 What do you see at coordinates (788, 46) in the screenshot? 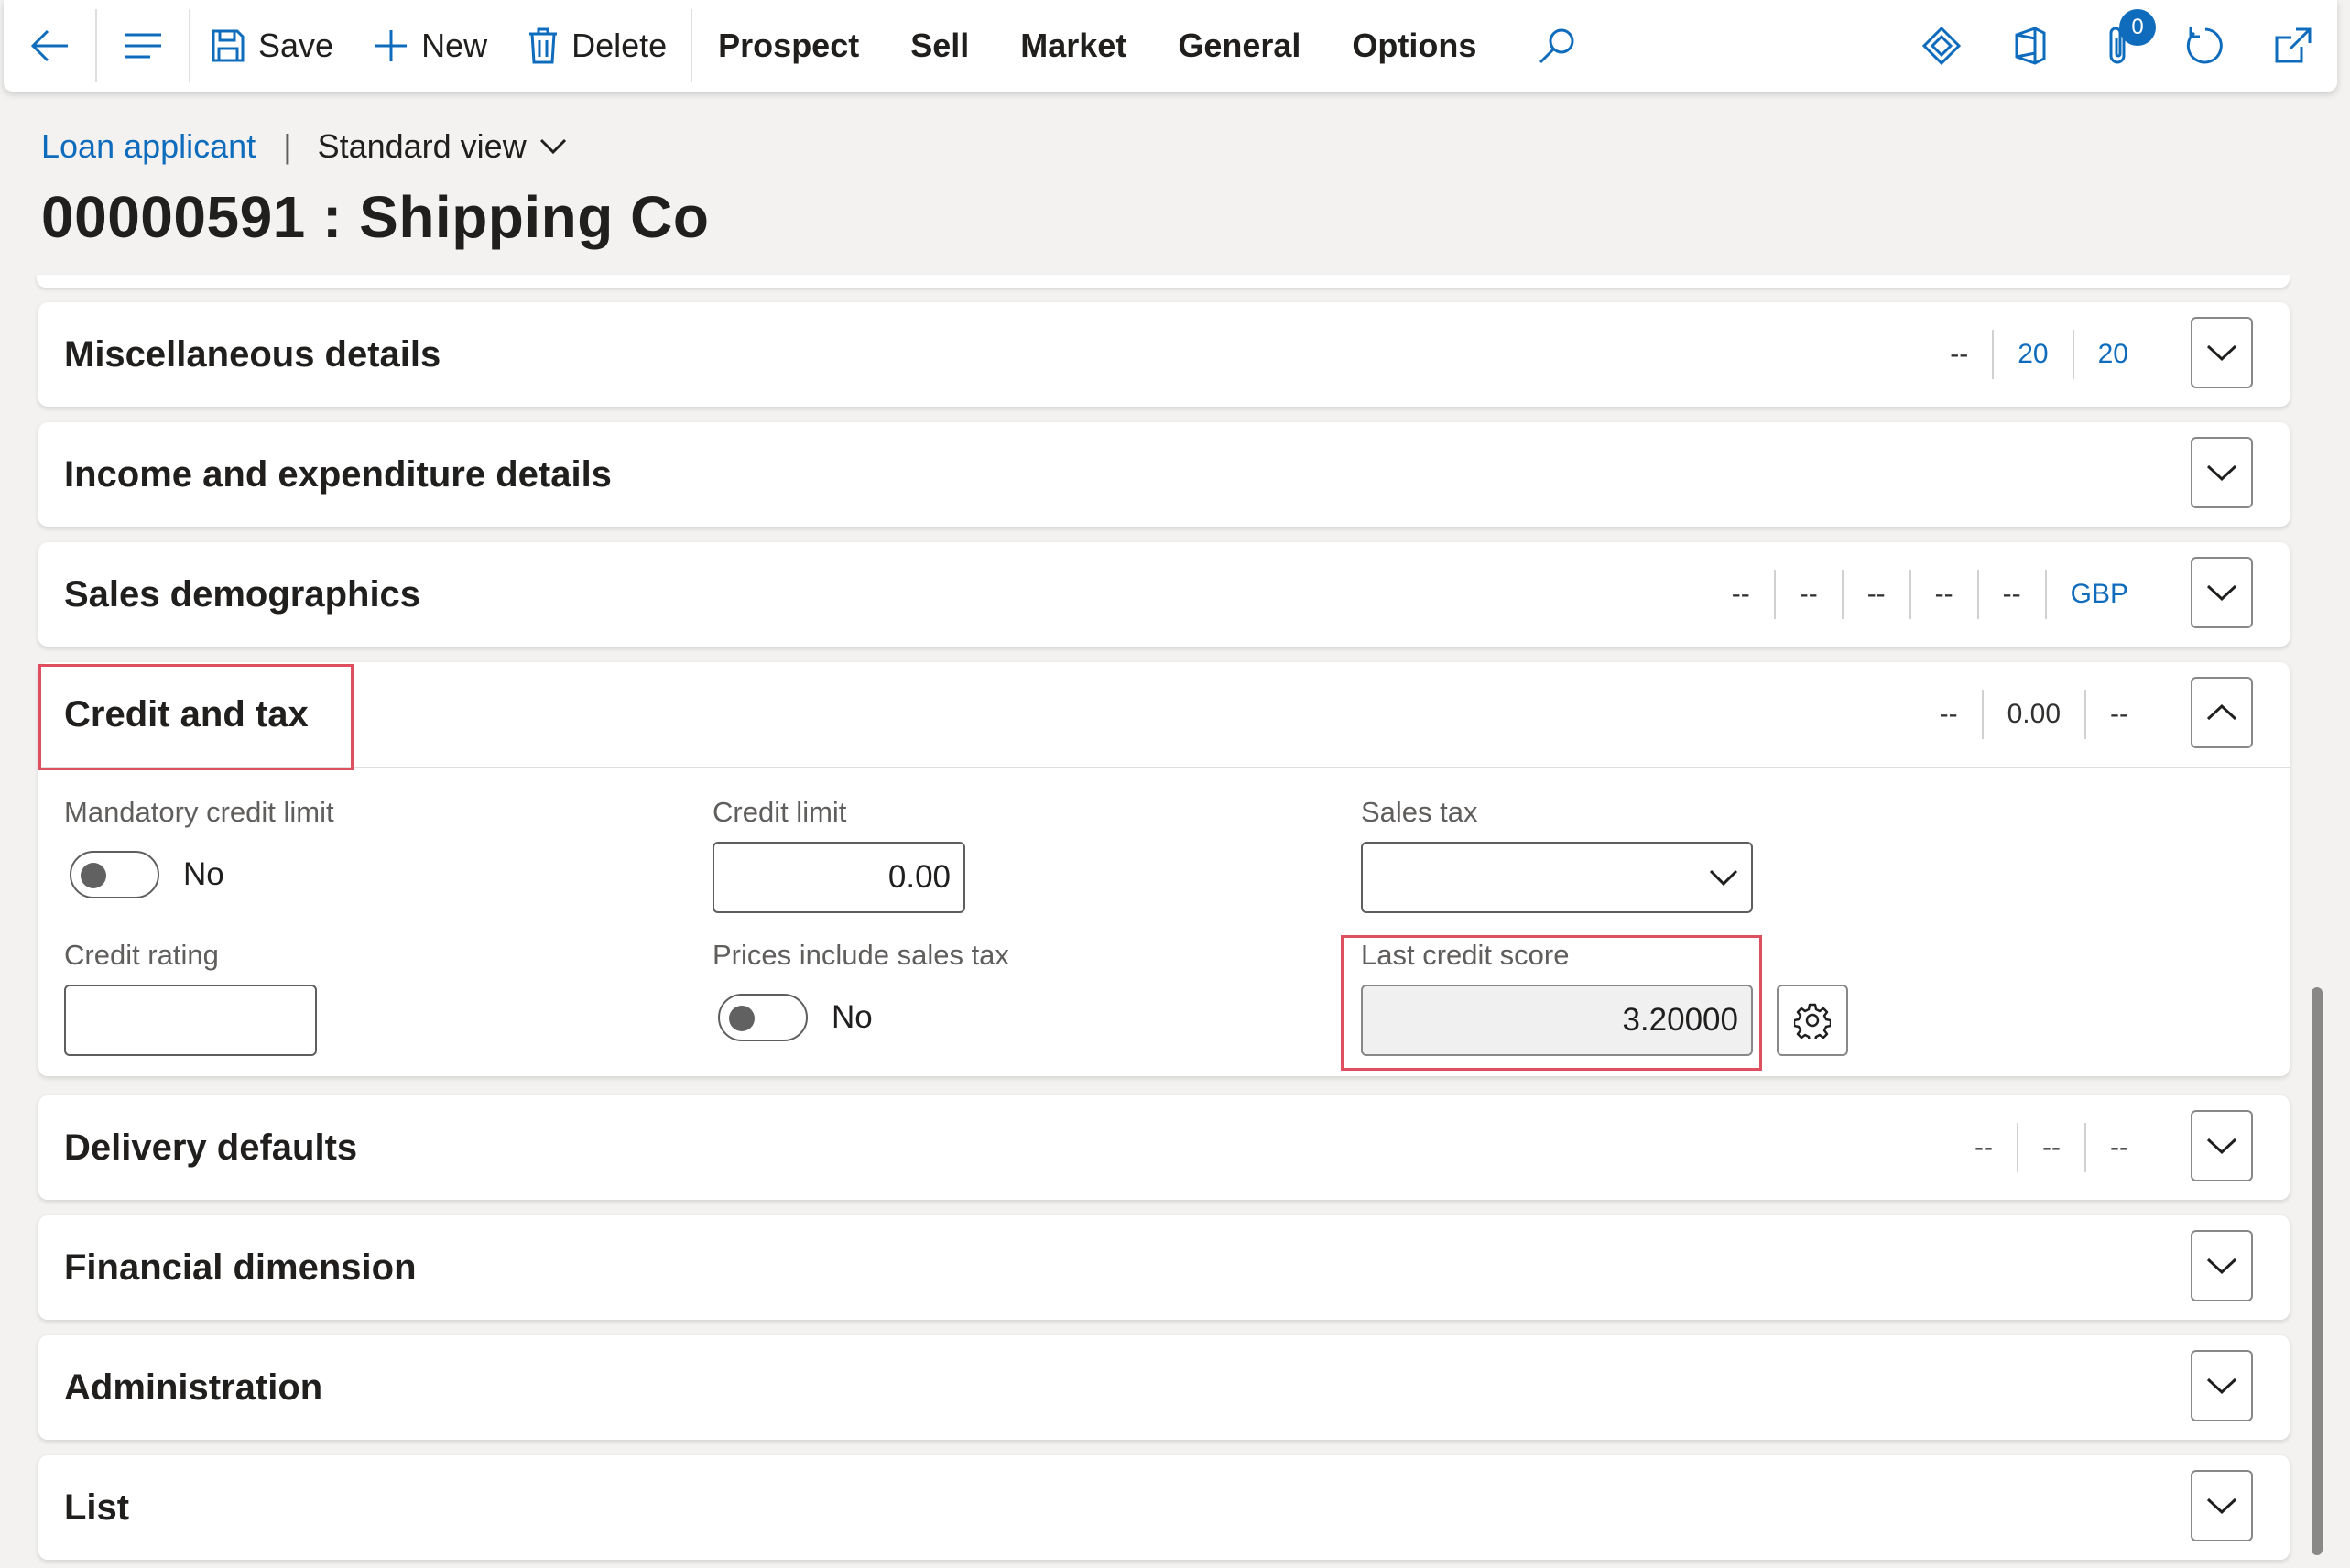
I see `menu-prospect: Prospect` at bounding box center [788, 46].